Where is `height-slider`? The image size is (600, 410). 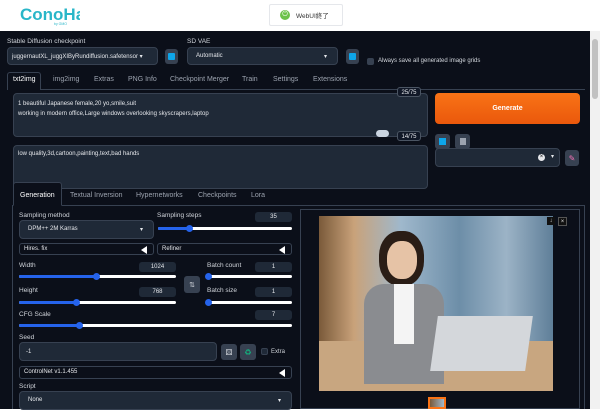
height-slider is located at coordinates (97, 302).